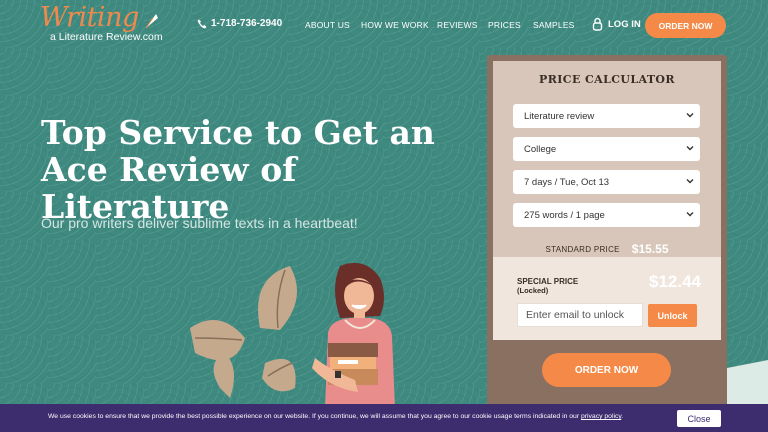  Describe the element at coordinates (457, 25) in the screenshot. I see `nav-reviews: REVIEWS` at that location.